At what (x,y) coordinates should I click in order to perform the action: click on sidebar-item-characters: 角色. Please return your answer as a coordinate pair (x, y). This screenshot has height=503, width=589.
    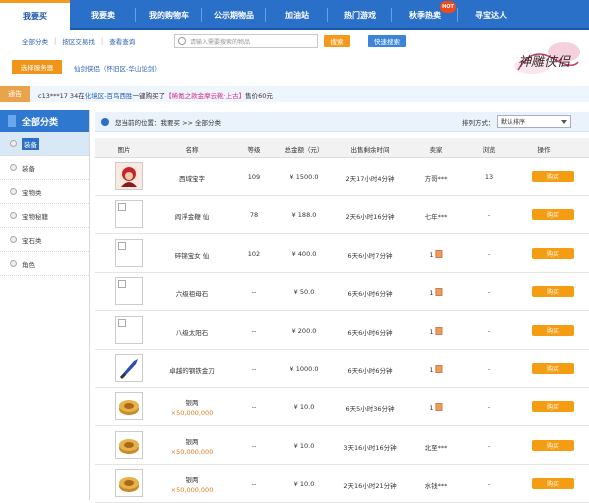
    Looking at the image, I should click on (44, 264).